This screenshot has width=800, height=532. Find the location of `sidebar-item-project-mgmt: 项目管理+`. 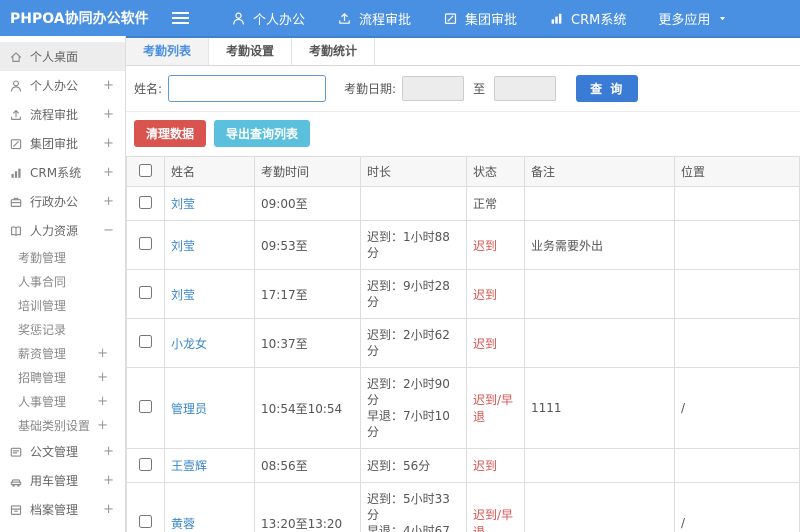

sidebar-item-project-mgmt: 项目管理+ is located at coordinates (62, 528).